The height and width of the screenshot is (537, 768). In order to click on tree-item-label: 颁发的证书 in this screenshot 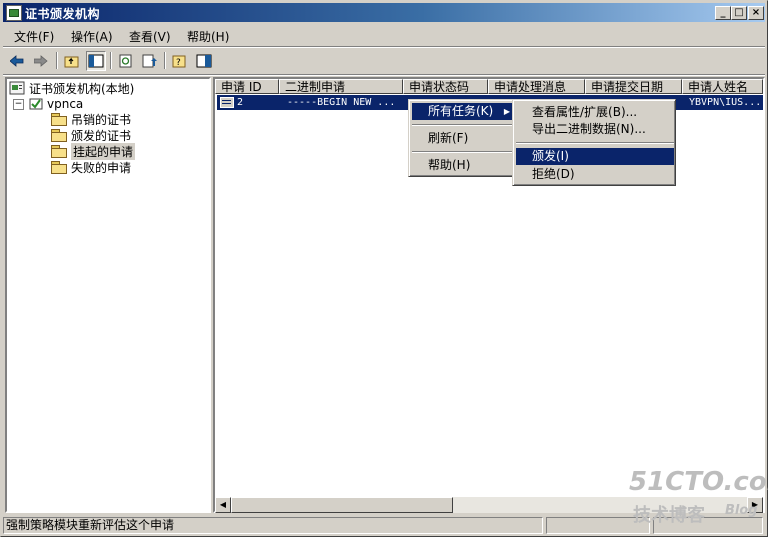, I will do `click(101, 135)`.